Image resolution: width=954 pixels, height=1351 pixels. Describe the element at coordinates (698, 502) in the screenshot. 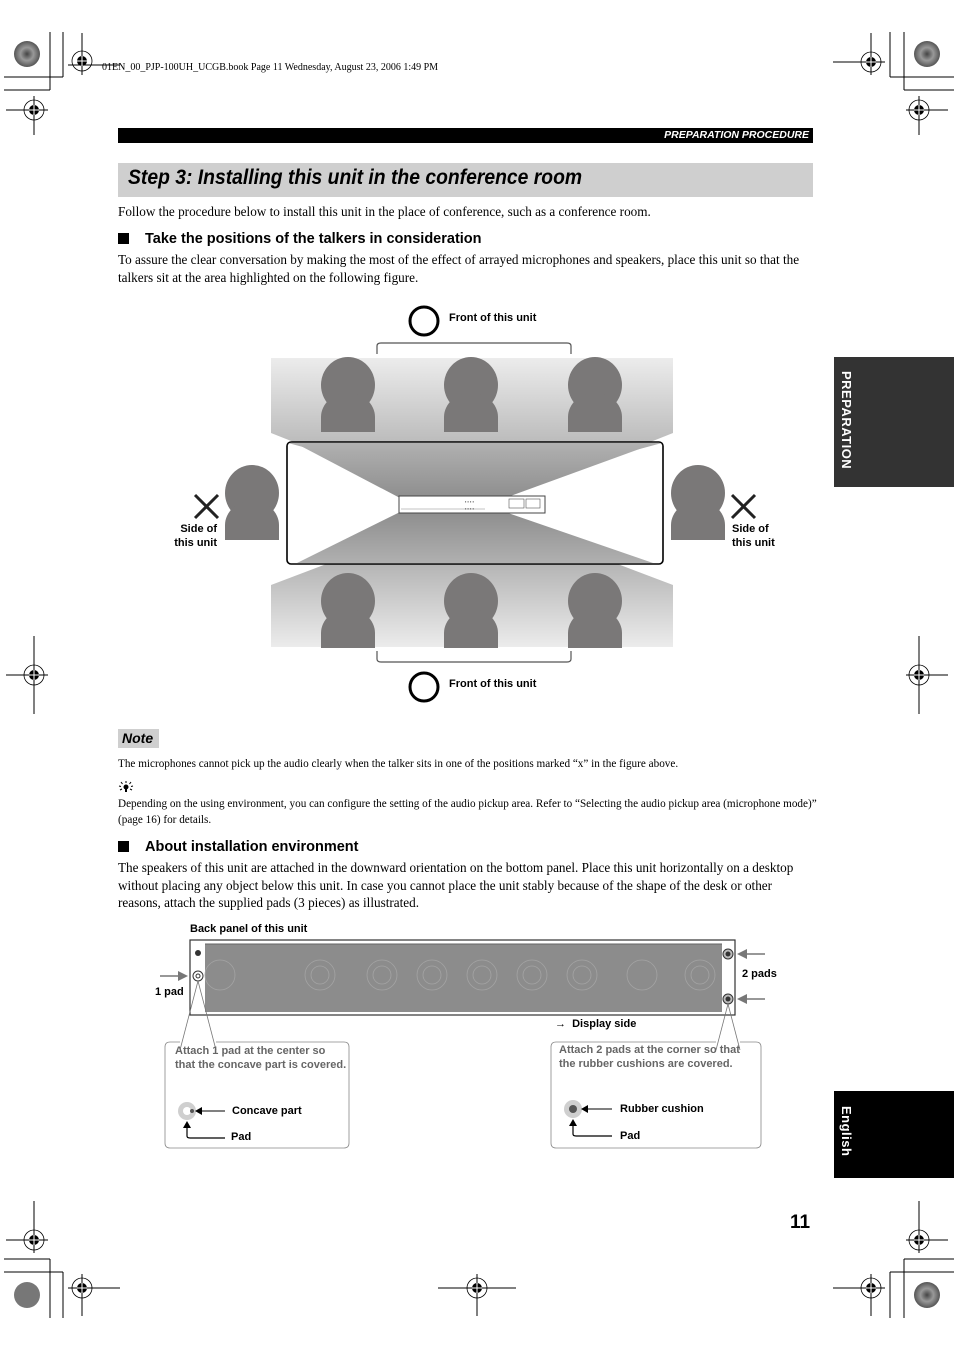

I see `talker-side-right` at that location.